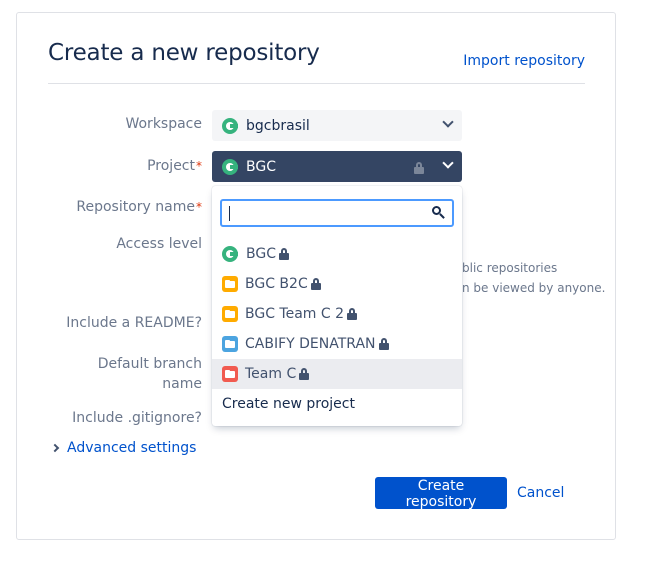  What do you see at coordinates (276, 284) in the screenshot?
I see `project-option-label: BGC B2C` at bounding box center [276, 284].